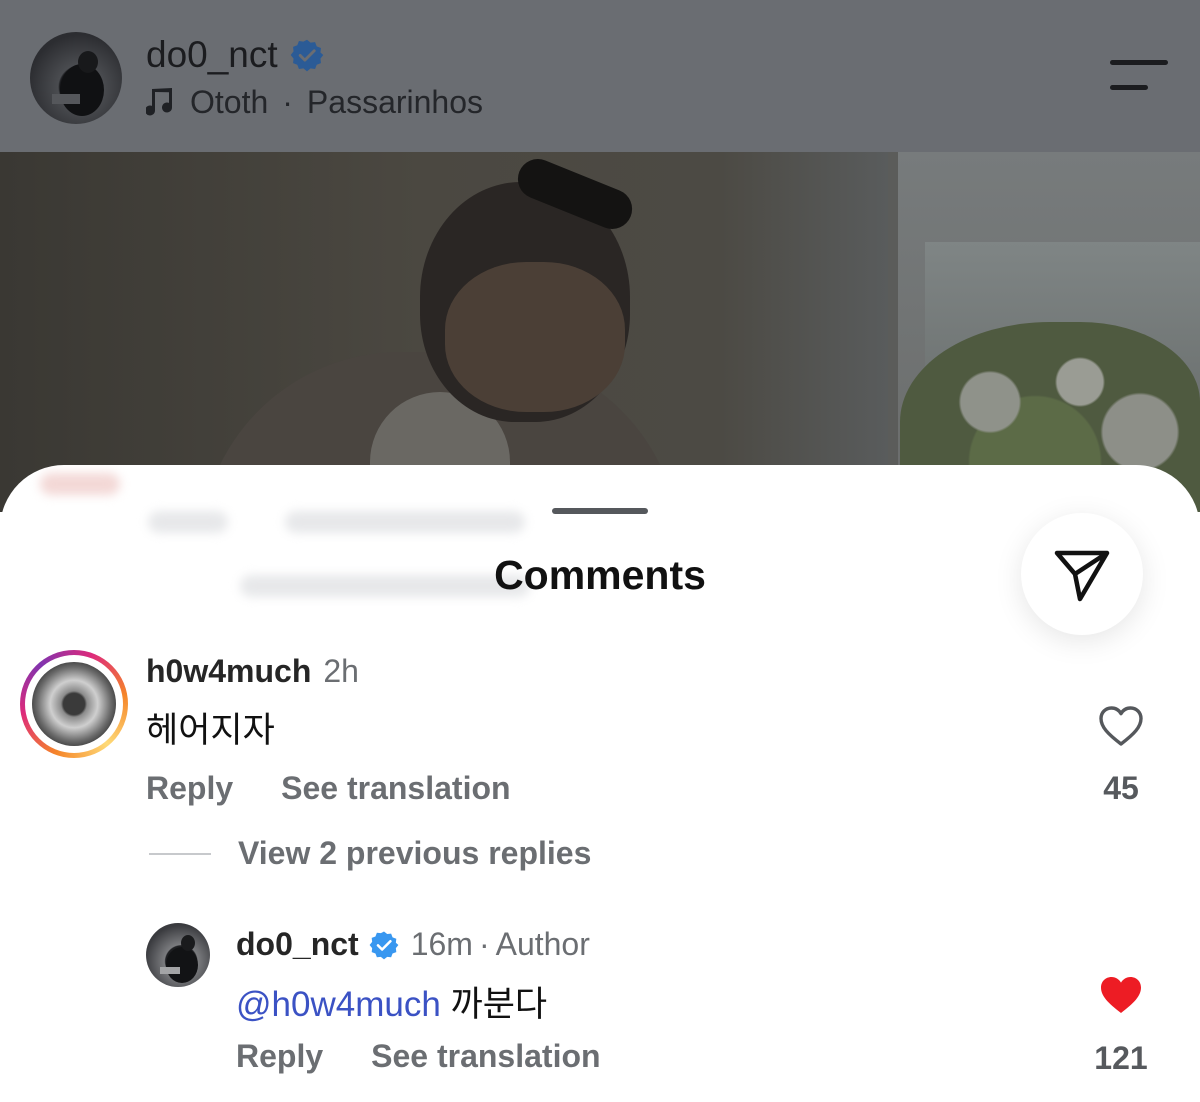  I want to click on reply-actions: Reply See translation, so click(418, 1056).